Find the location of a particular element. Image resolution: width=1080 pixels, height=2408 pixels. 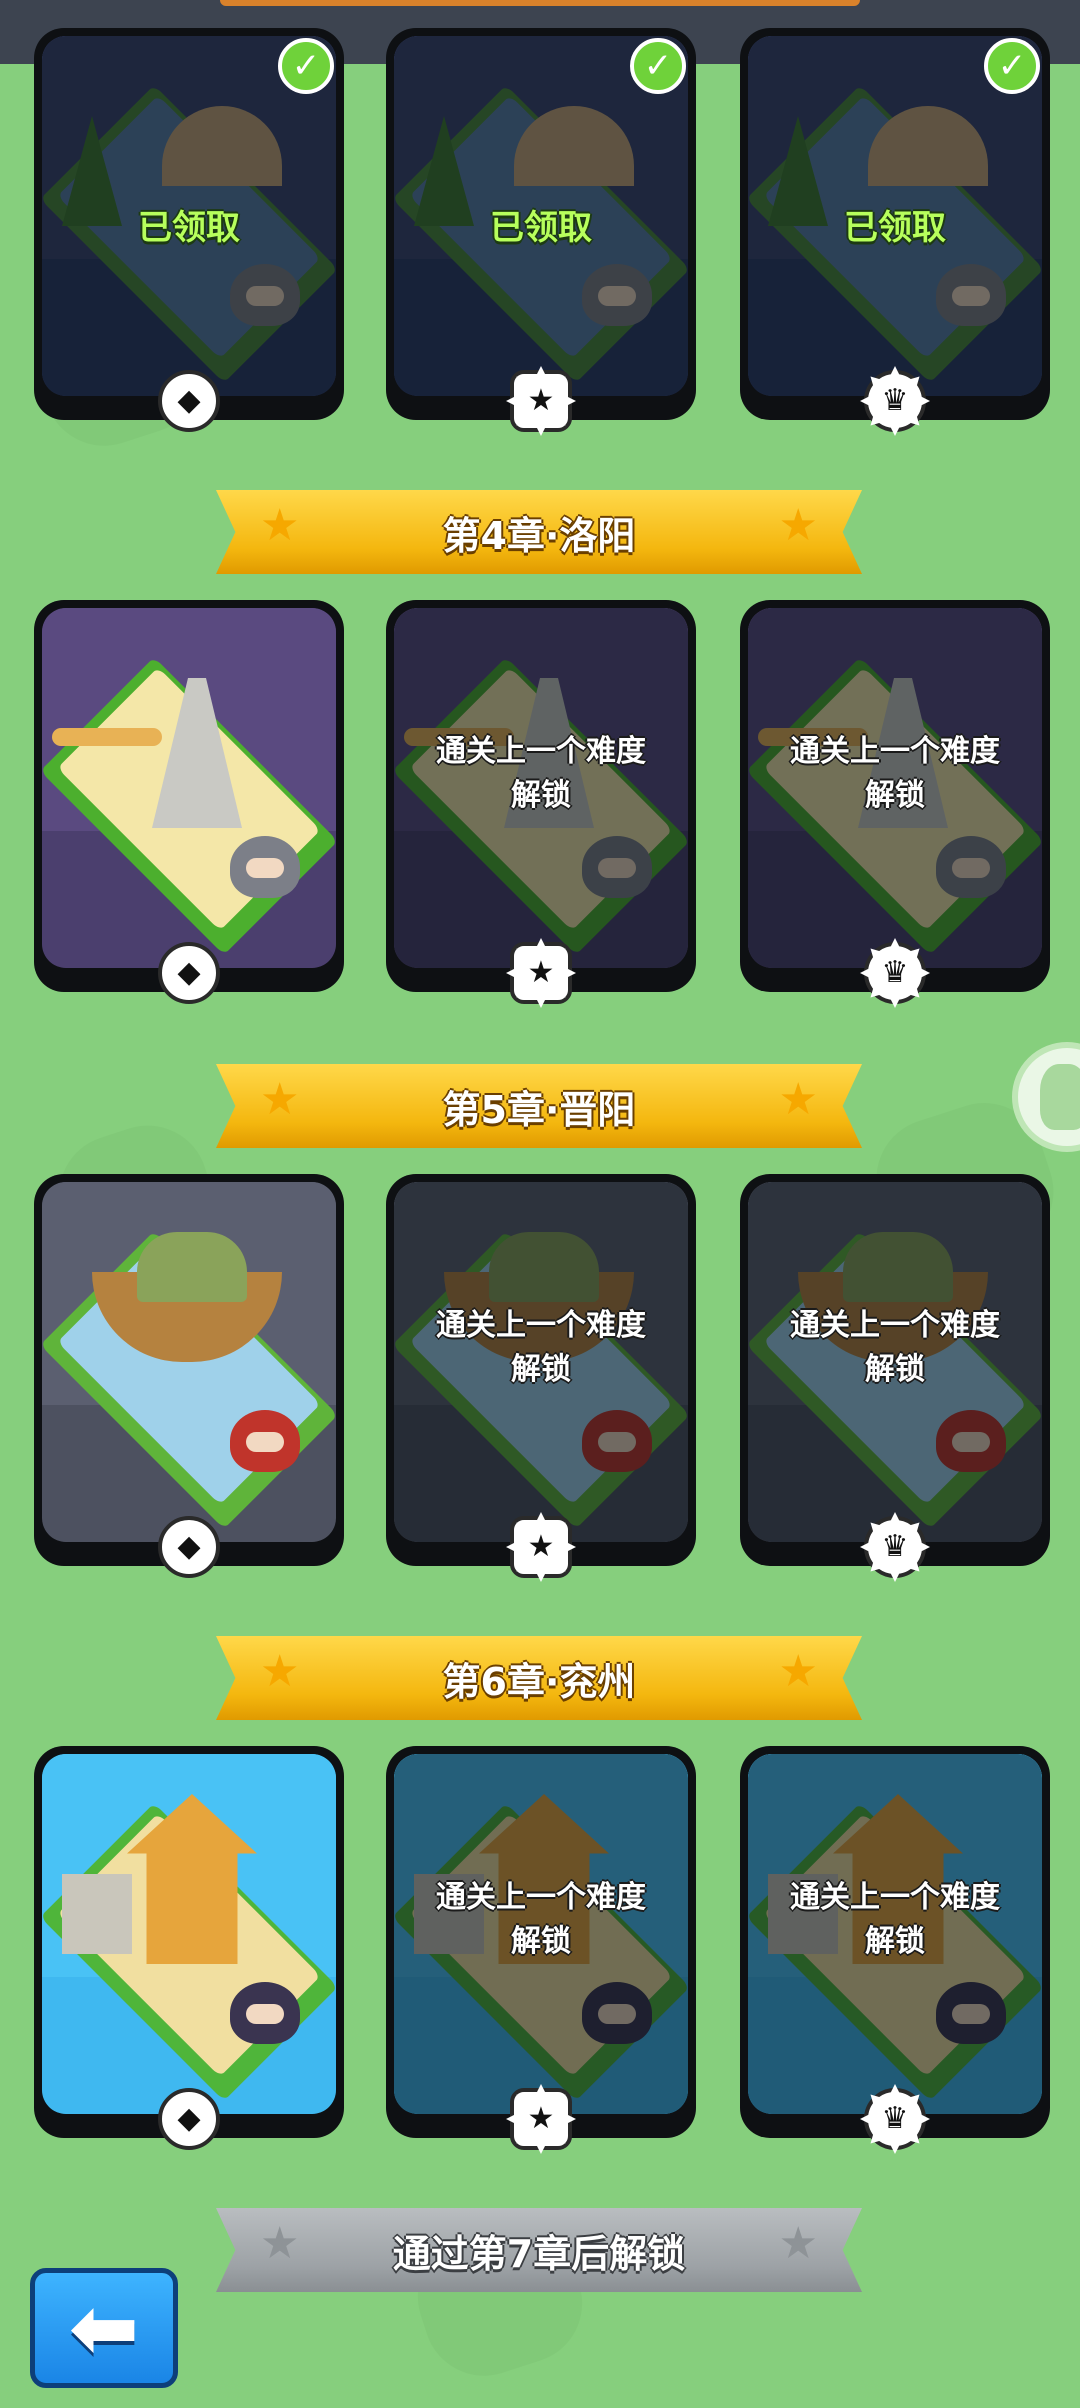

chapter-6-hell-card: 通关上一个难度 解锁 ♛ is located at coordinates (895, 1948).